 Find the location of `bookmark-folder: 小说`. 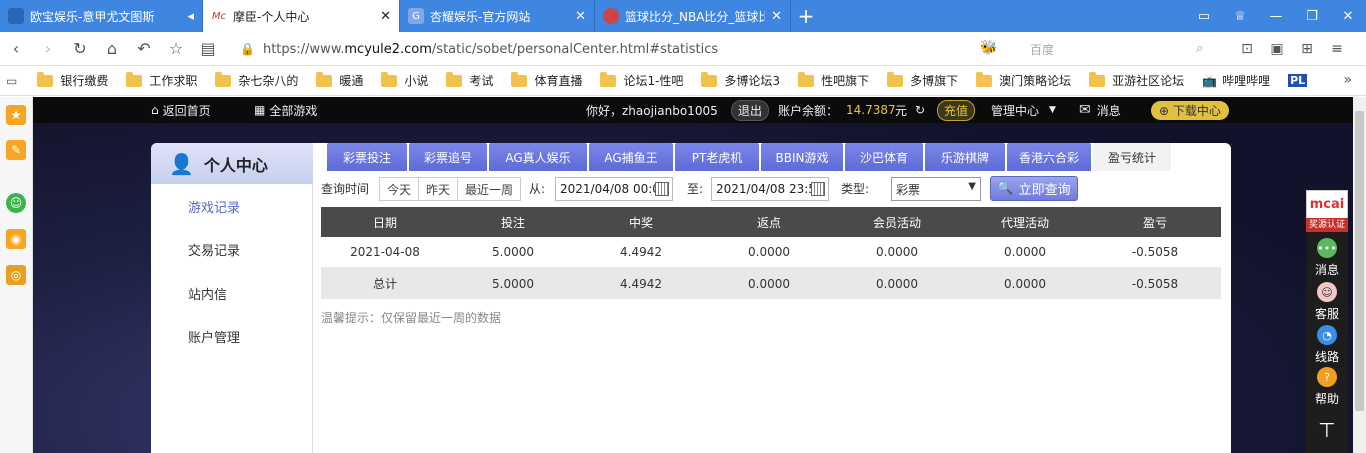

bookmark-folder: 小说 is located at coordinates (404, 80).